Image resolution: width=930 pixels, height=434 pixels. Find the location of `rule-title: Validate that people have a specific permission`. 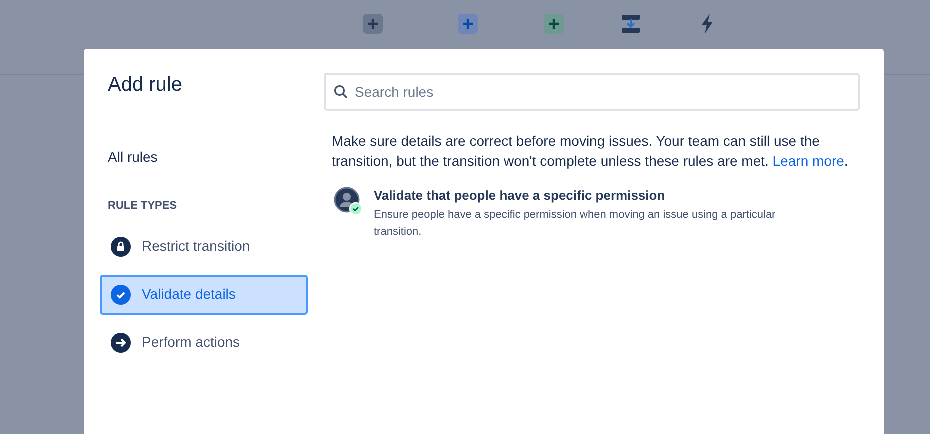

rule-title: Validate that people have a specific permission is located at coordinates (599, 196).